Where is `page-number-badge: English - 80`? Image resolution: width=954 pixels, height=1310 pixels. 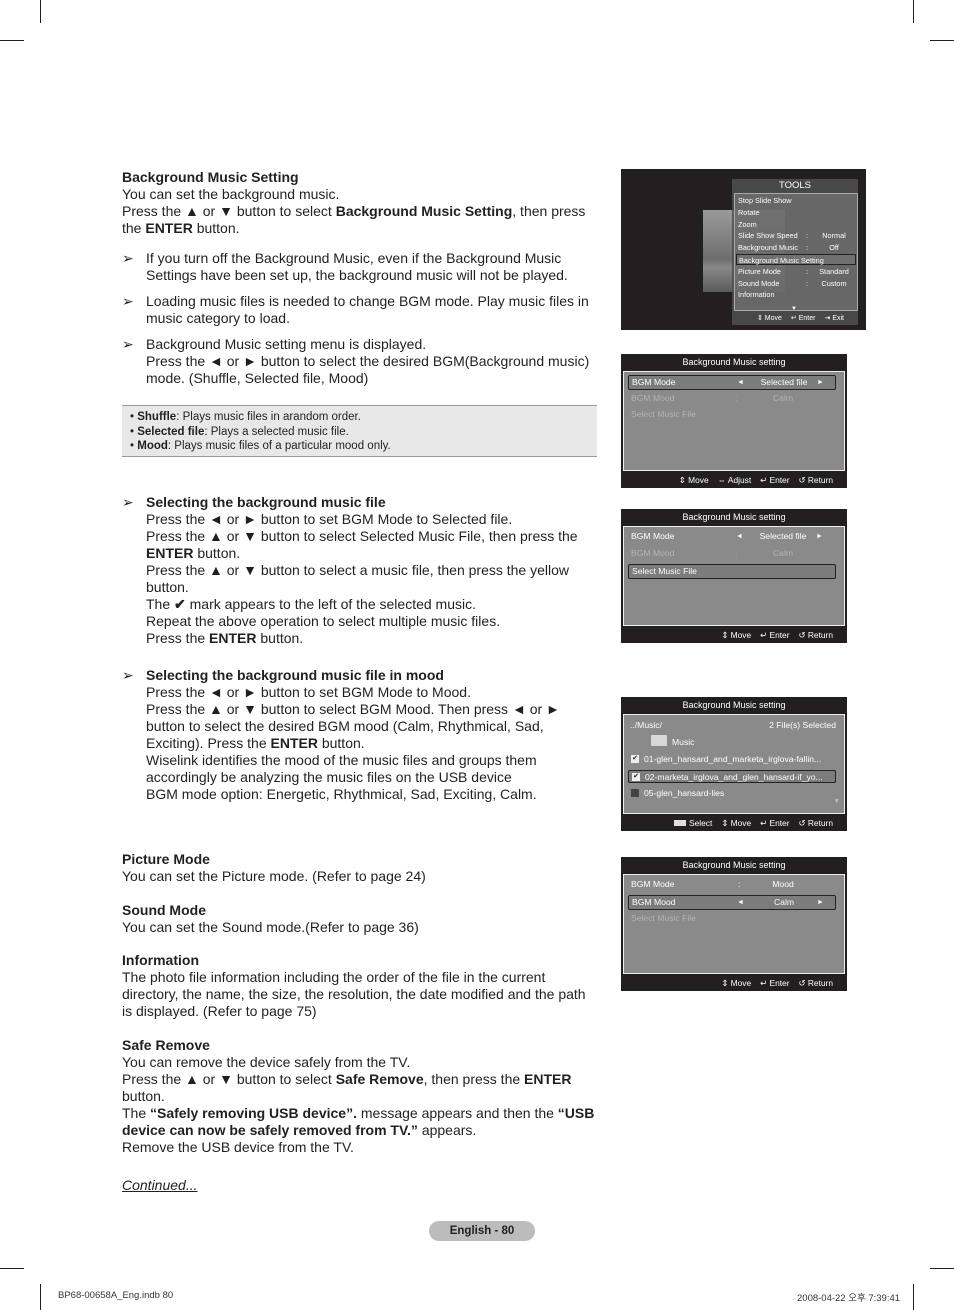
page-number-badge: English - 80 is located at coordinates (482, 1231).